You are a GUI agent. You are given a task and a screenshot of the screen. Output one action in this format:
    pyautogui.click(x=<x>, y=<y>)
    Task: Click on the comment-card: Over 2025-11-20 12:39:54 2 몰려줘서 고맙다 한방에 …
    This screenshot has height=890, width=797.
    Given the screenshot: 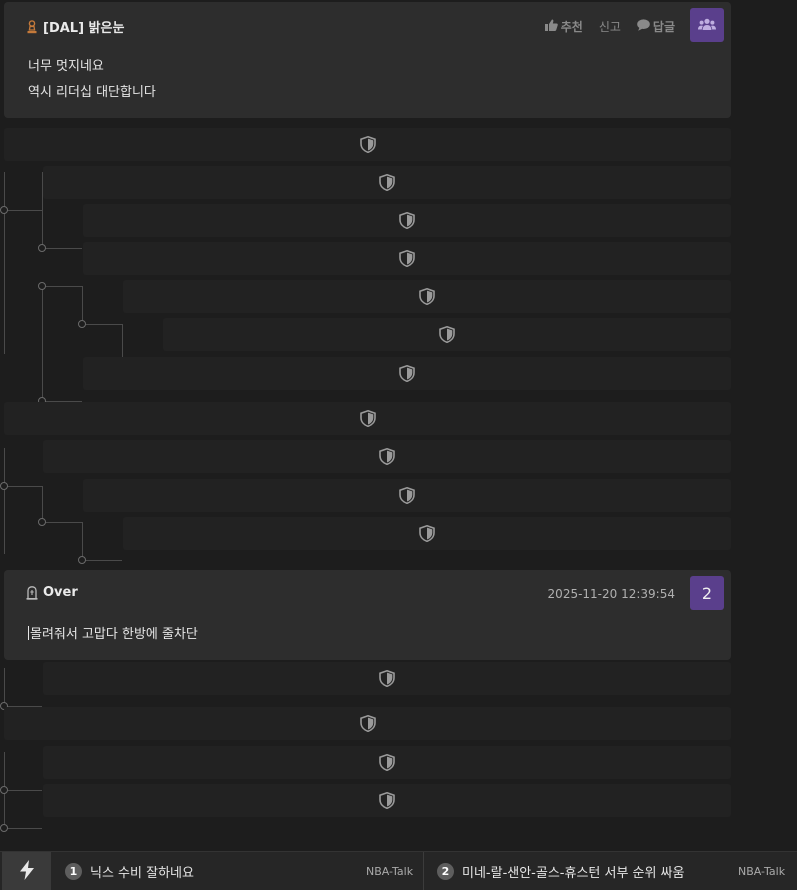 What is the action you would take?
    pyautogui.click(x=367, y=615)
    